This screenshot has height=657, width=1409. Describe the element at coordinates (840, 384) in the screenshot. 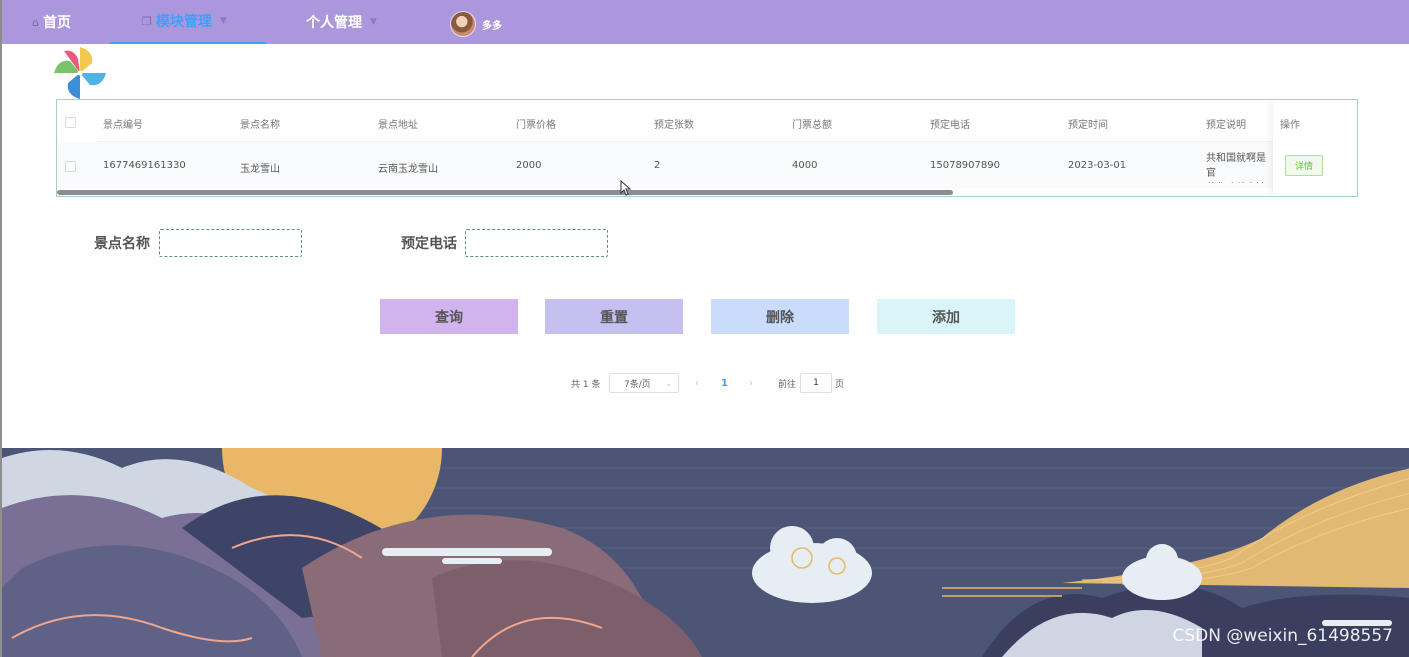

I see `goto-suffix: 页` at that location.